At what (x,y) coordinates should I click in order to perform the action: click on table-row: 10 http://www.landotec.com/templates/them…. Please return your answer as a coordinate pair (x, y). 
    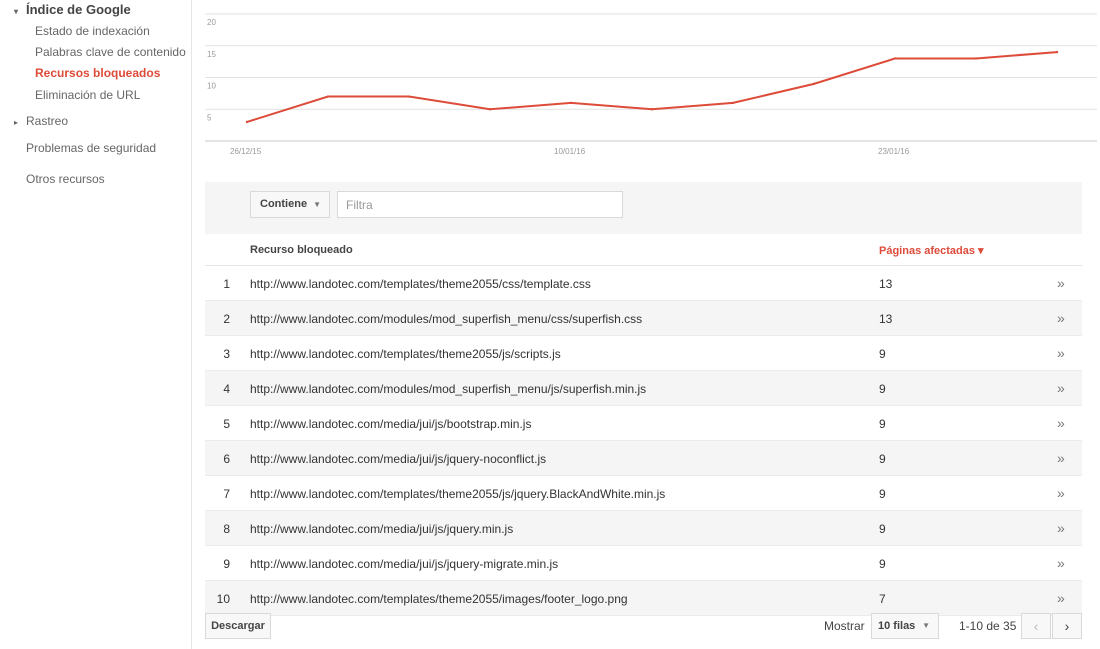
    Looking at the image, I should click on (643, 598).